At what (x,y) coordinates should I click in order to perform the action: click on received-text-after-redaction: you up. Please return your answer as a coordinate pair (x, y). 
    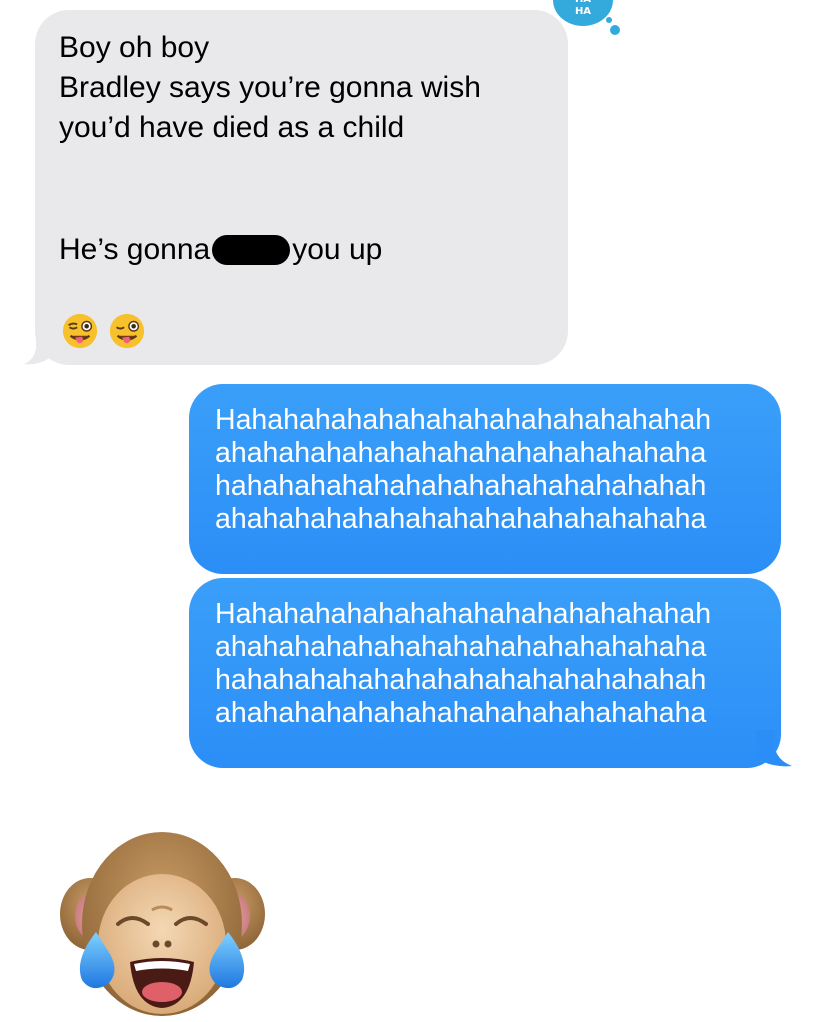
    Looking at the image, I should click on (337, 249).